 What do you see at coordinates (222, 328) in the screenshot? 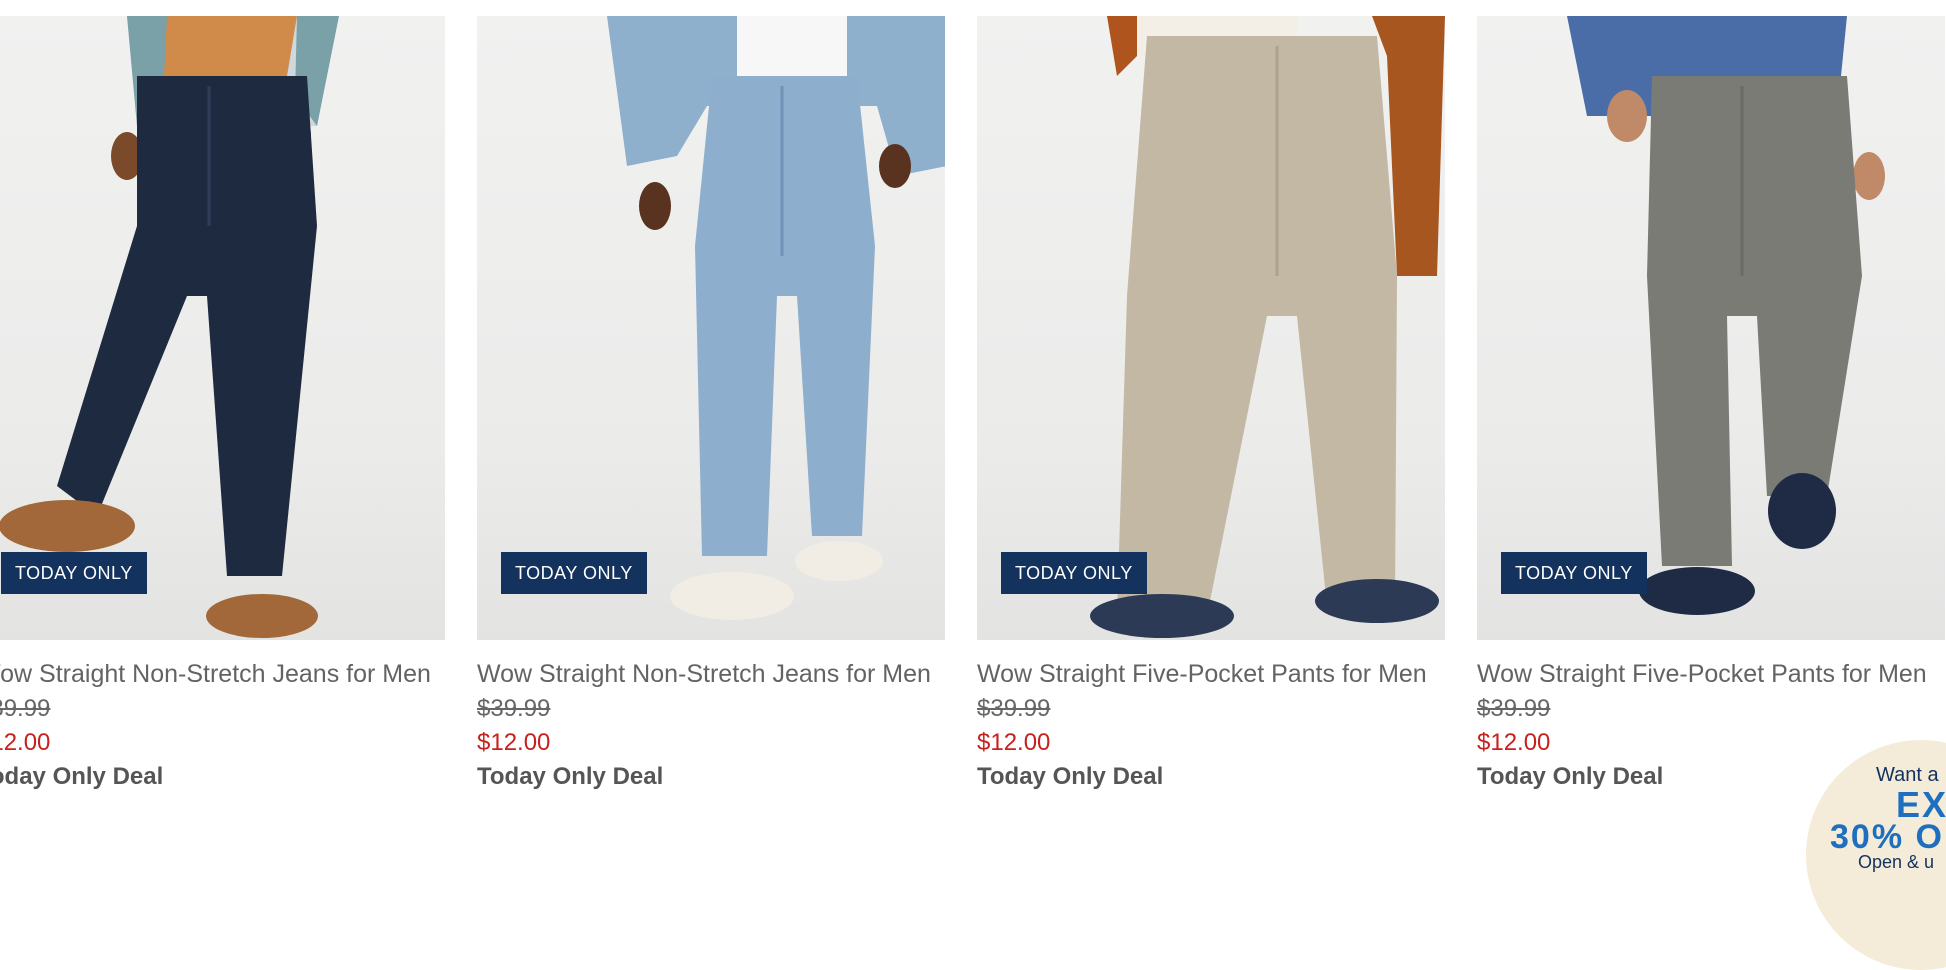
I see `product-image: TODAY ONLY` at bounding box center [222, 328].